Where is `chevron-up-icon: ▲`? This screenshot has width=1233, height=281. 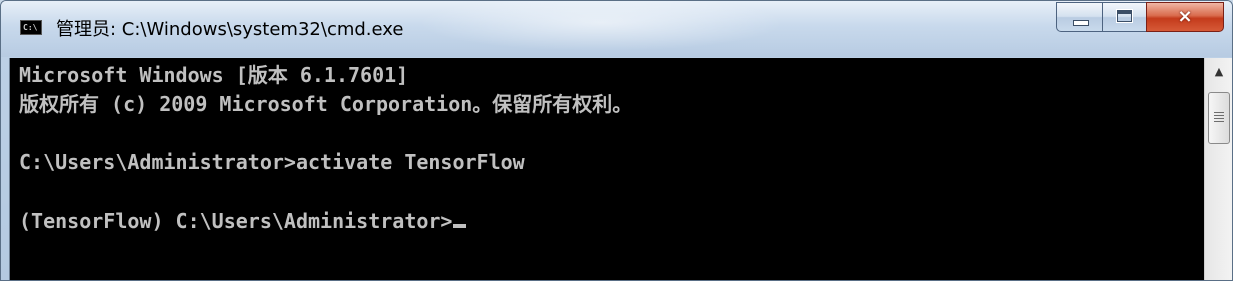
chevron-up-icon: ▲ is located at coordinates (1218, 72).